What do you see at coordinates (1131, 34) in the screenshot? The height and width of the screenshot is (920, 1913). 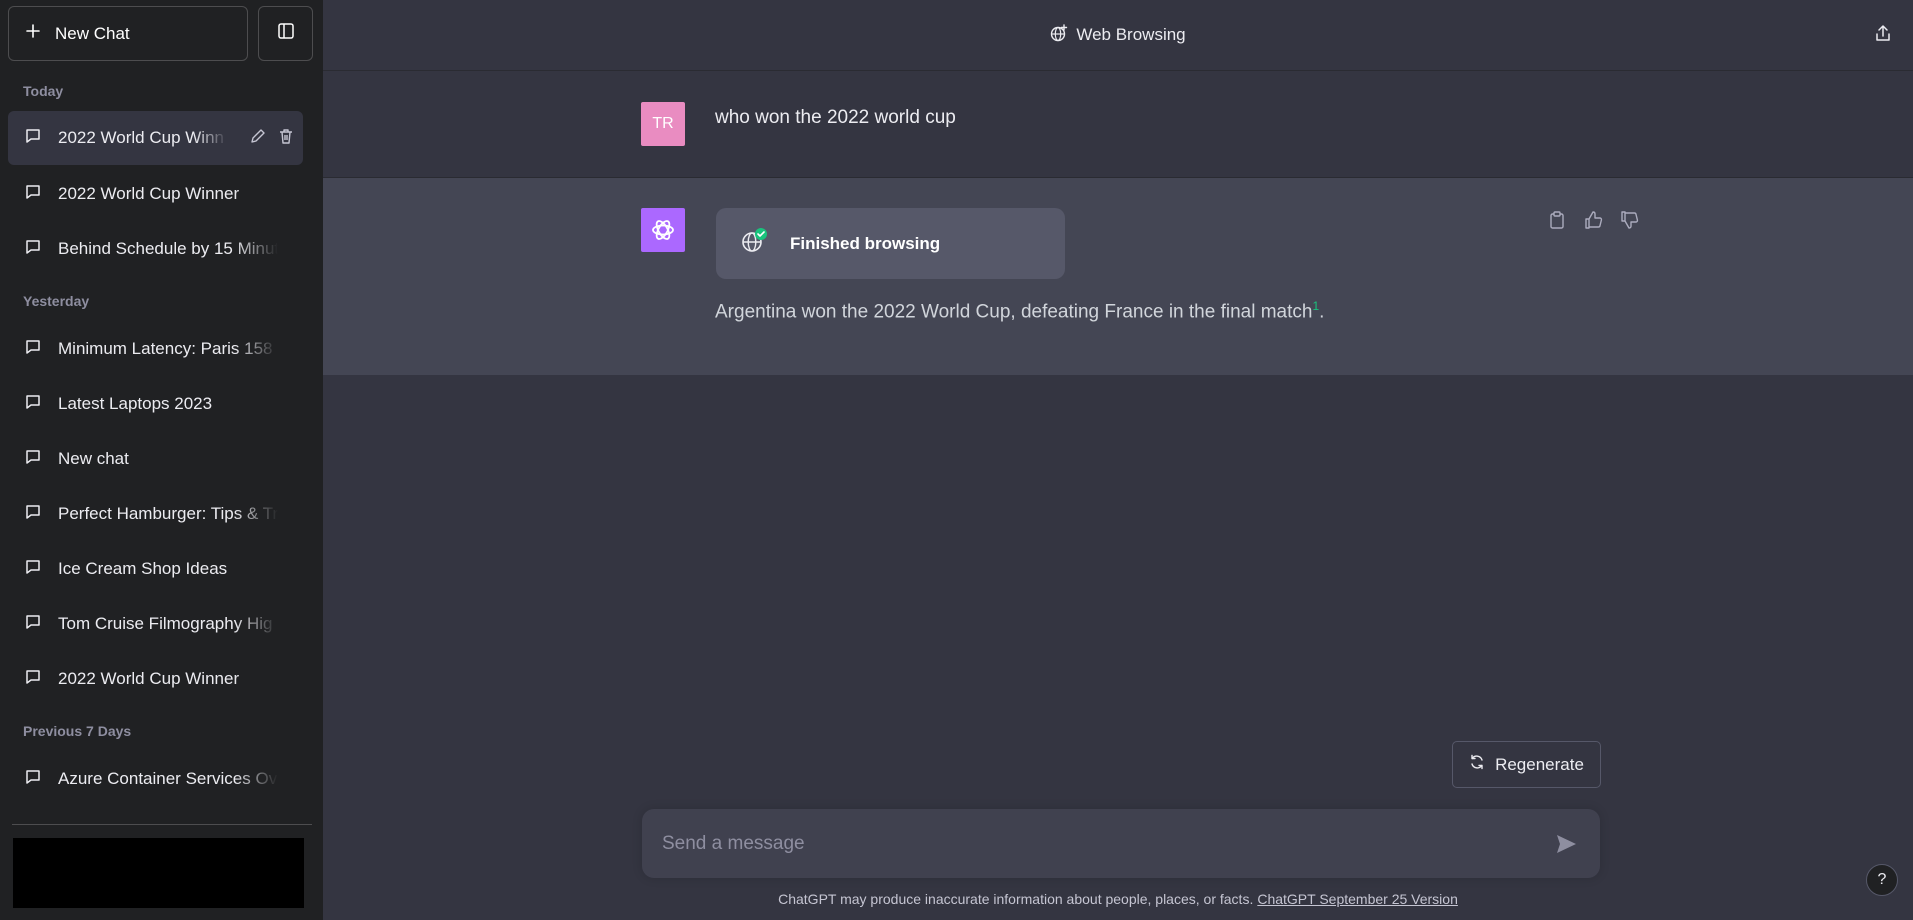 I see `model-title: Web Browsing` at bounding box center [1131, 34].